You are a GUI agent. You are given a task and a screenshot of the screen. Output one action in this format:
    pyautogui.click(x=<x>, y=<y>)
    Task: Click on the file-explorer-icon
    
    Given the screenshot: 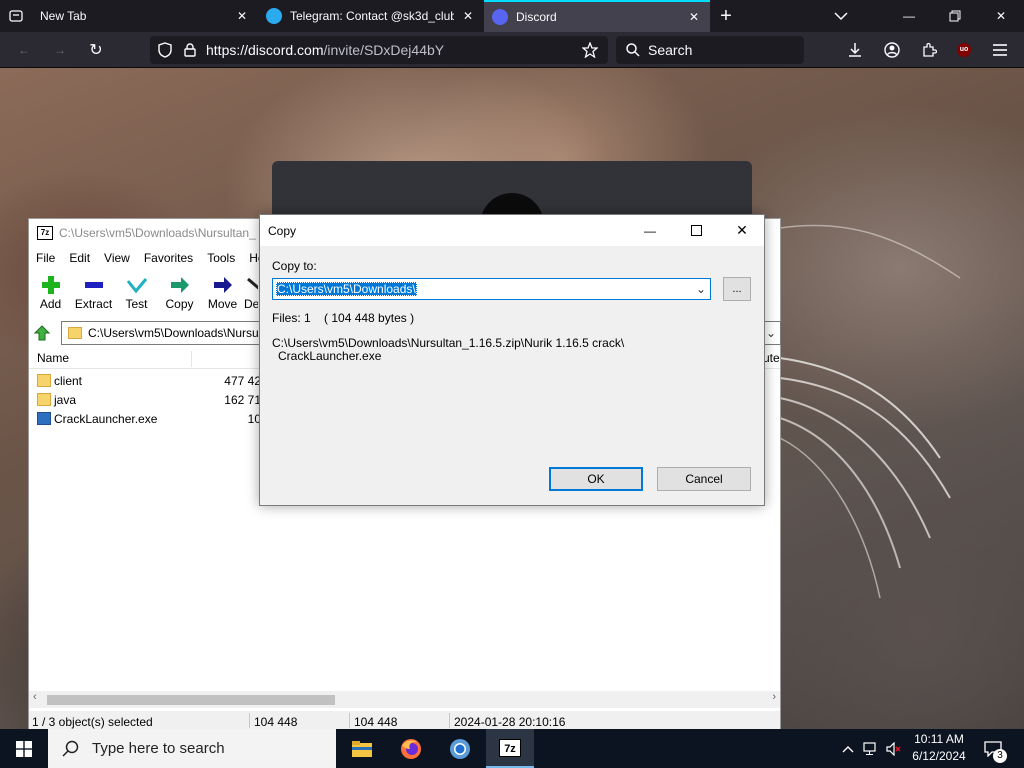 What is the action you would take?
    pyautogui.click(x=362, y=748)
    